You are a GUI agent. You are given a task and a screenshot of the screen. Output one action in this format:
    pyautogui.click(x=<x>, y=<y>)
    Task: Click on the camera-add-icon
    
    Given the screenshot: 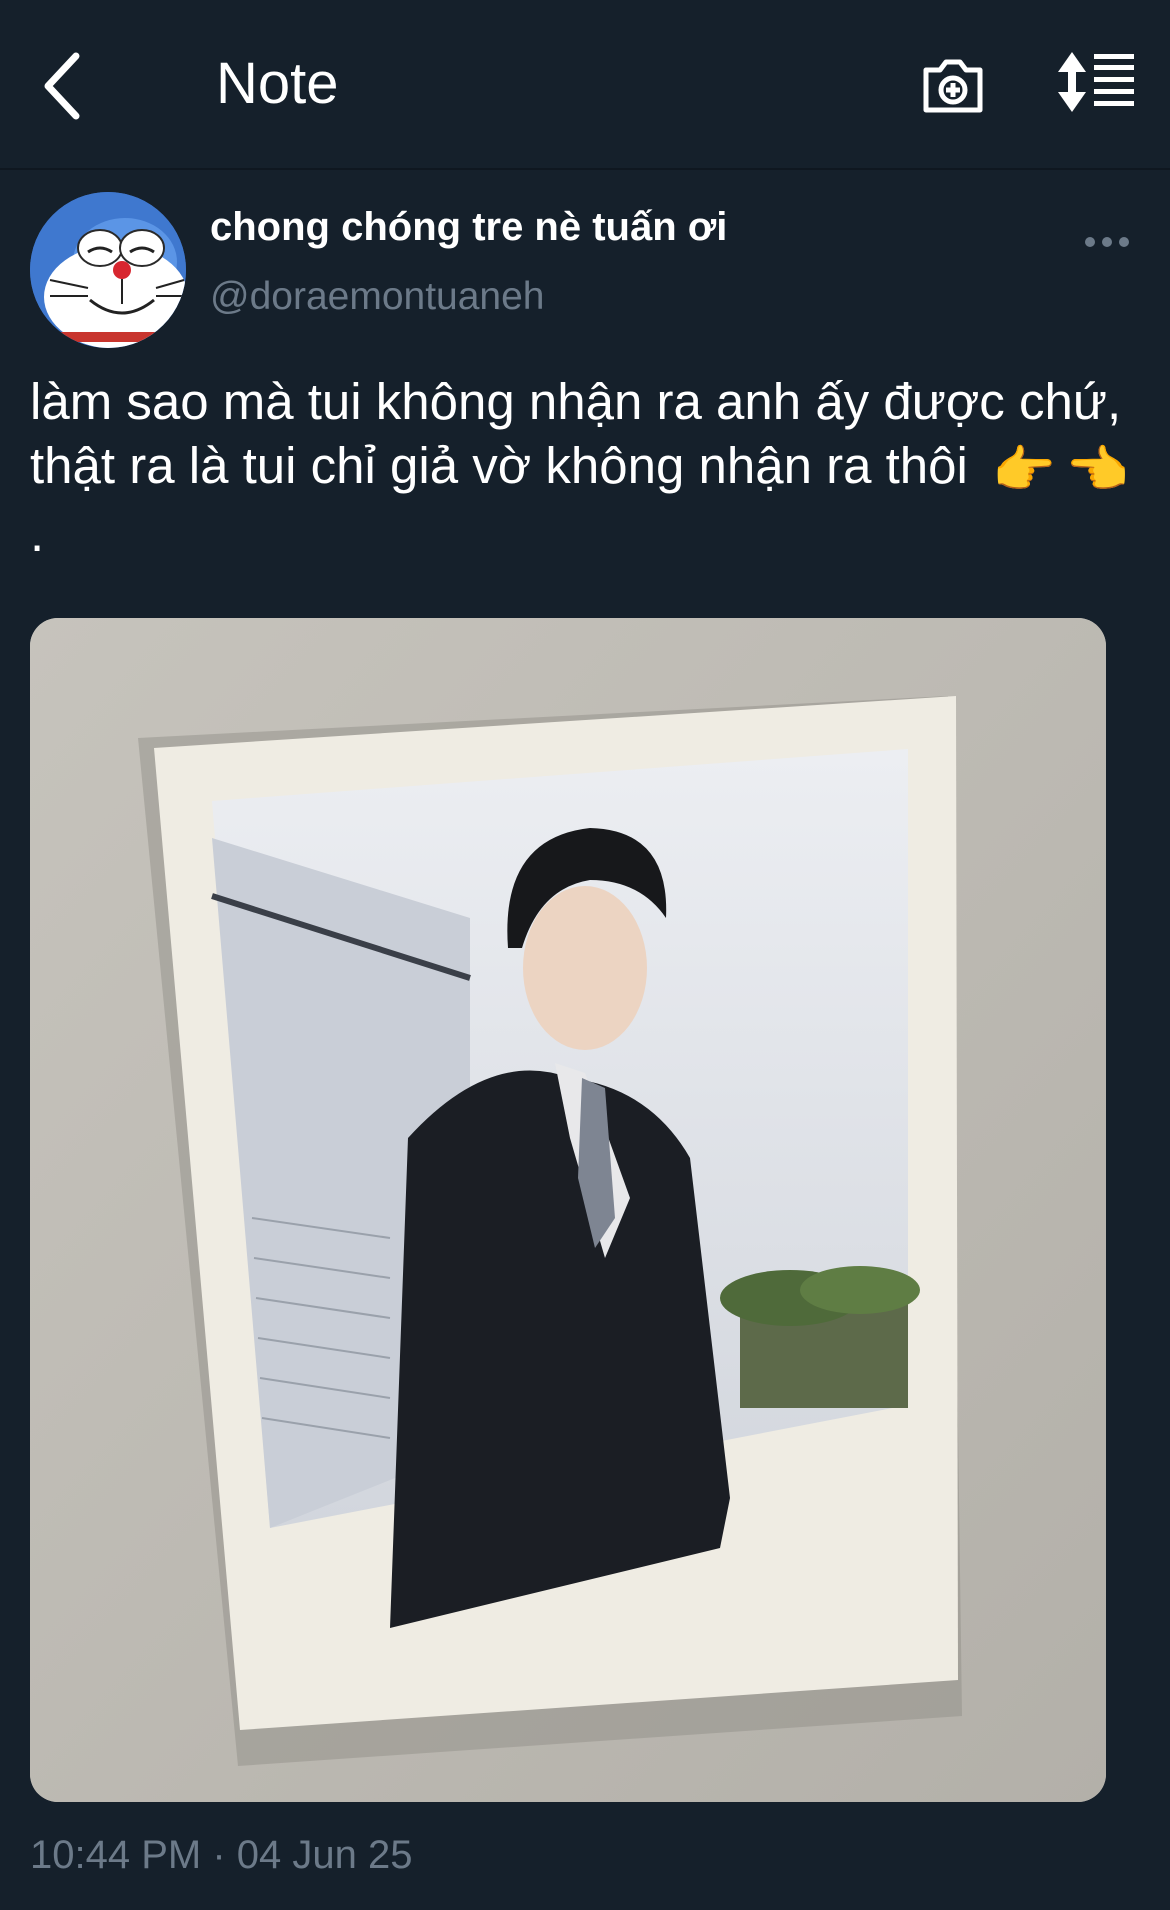 What is the action you would take?
    pyautogui.click(x=953, y=86)
    